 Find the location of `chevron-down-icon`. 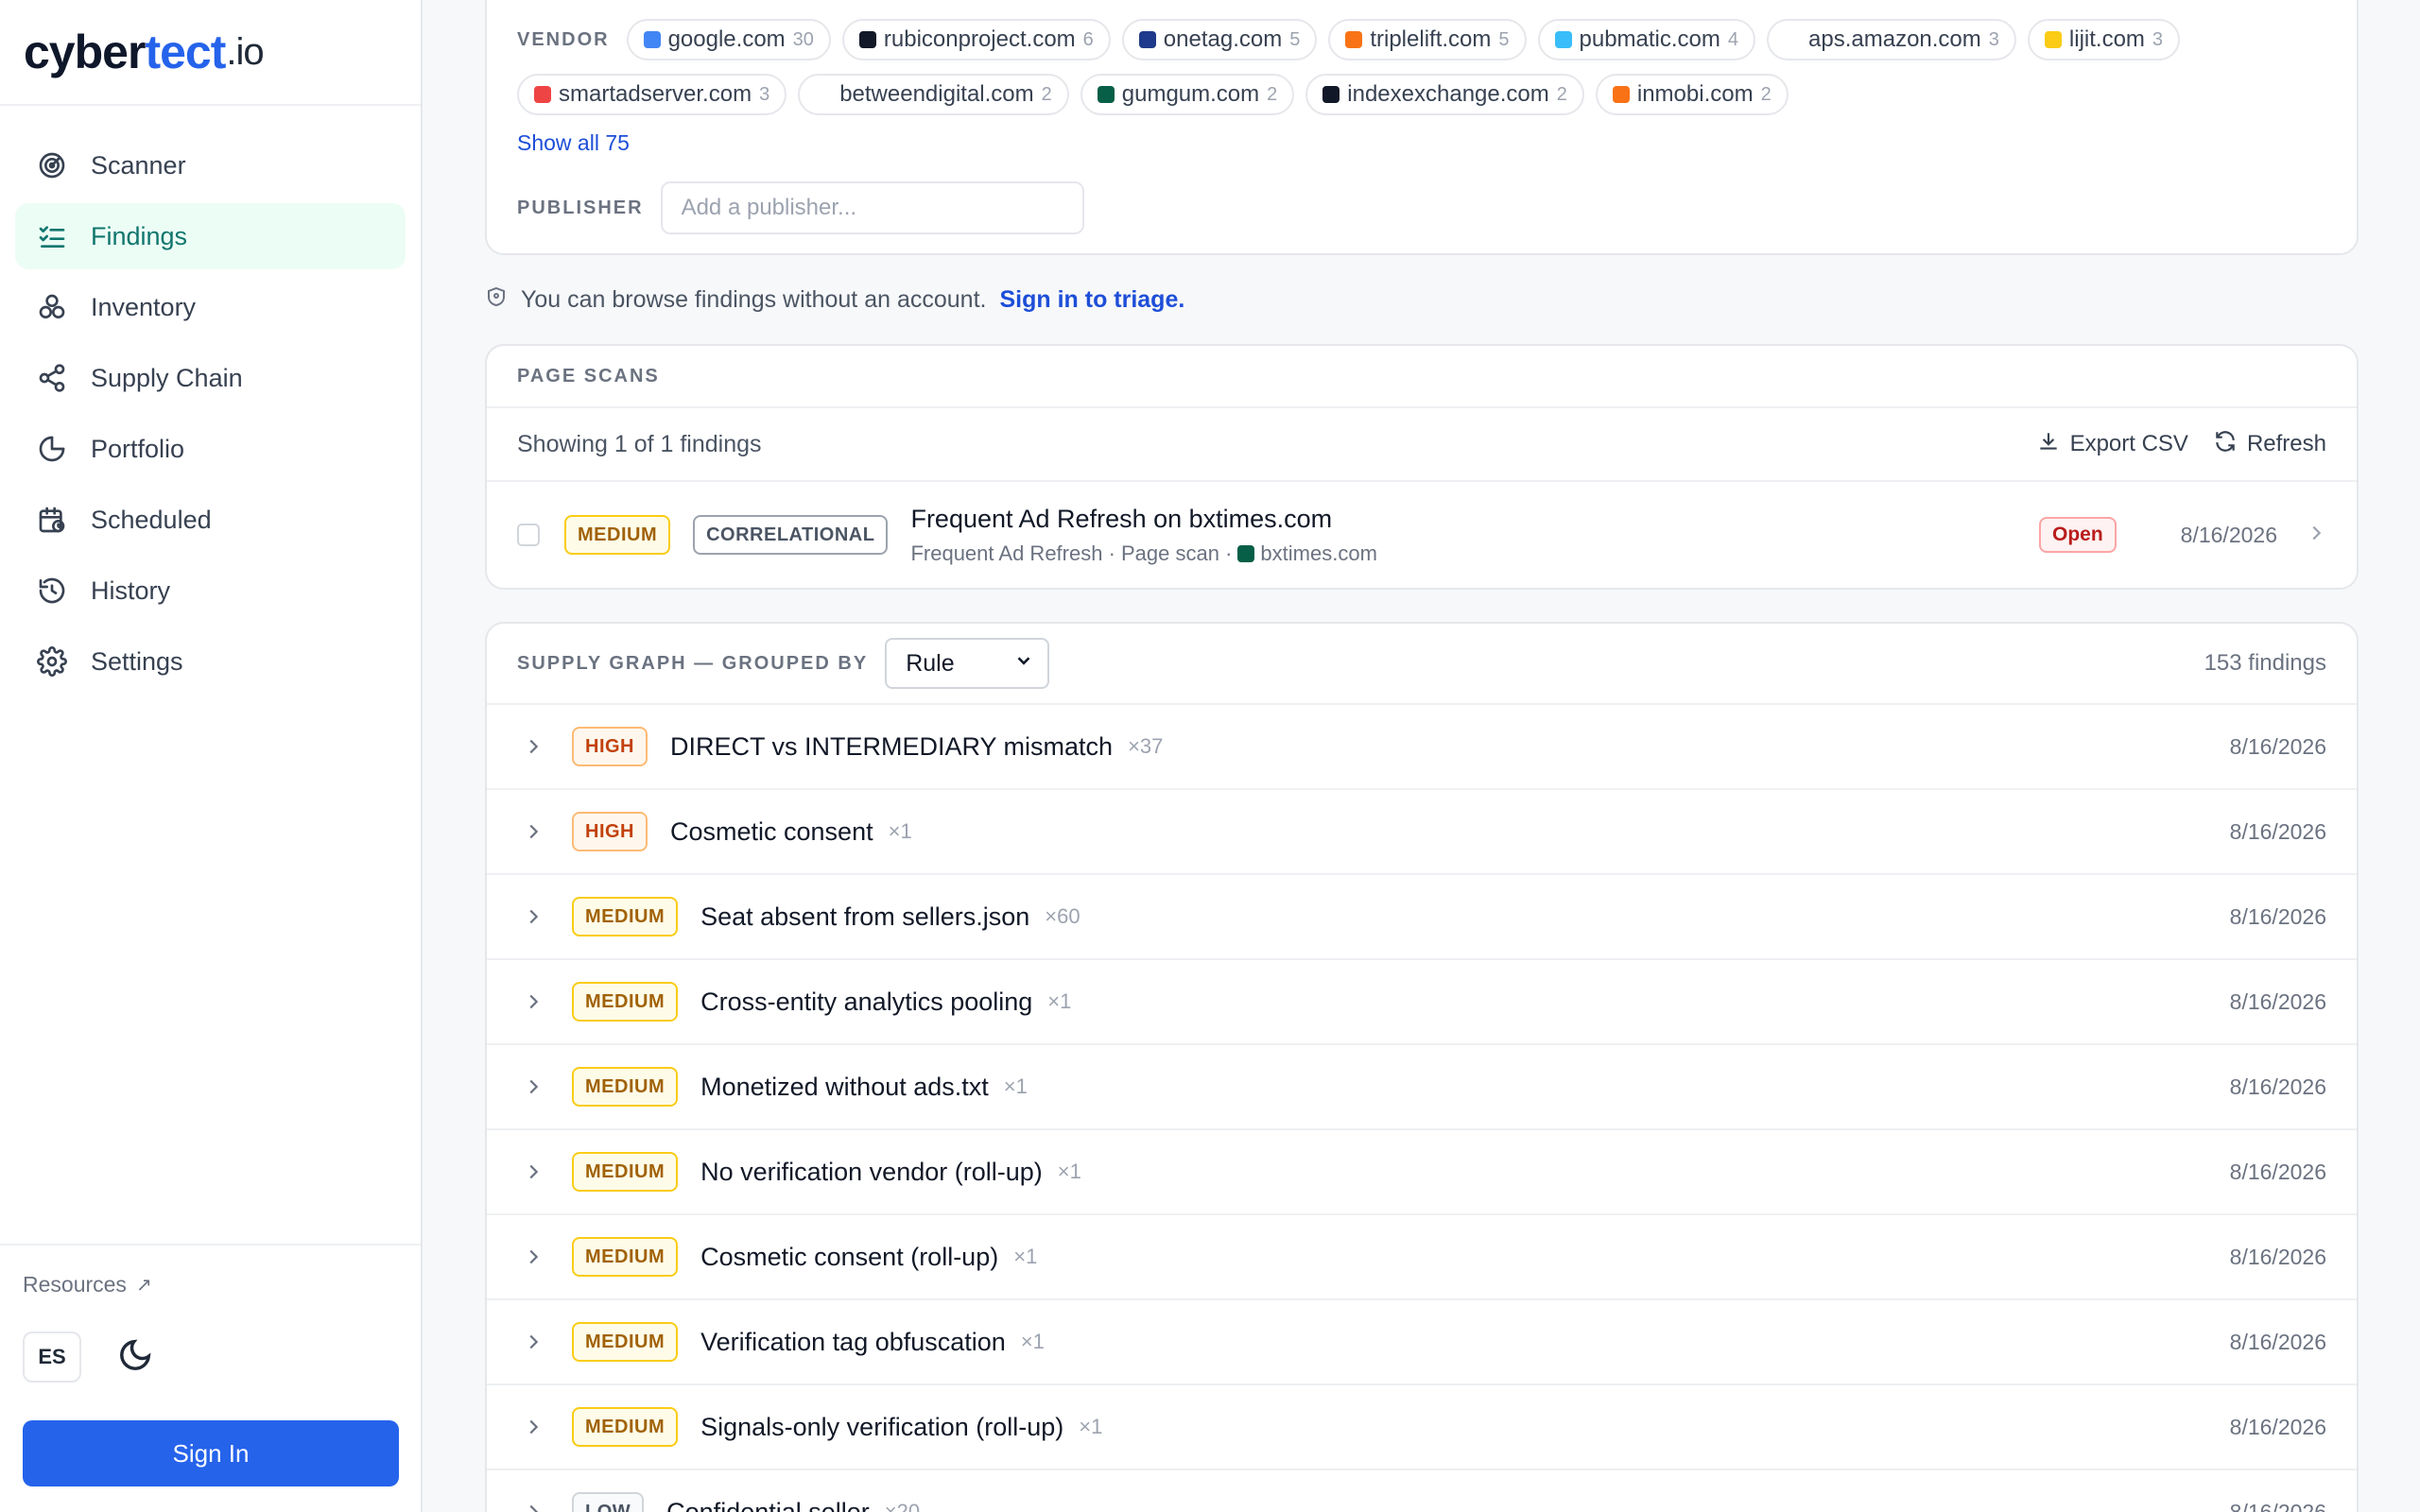

chevron-down-icon is located at coordinates (1023, 664).